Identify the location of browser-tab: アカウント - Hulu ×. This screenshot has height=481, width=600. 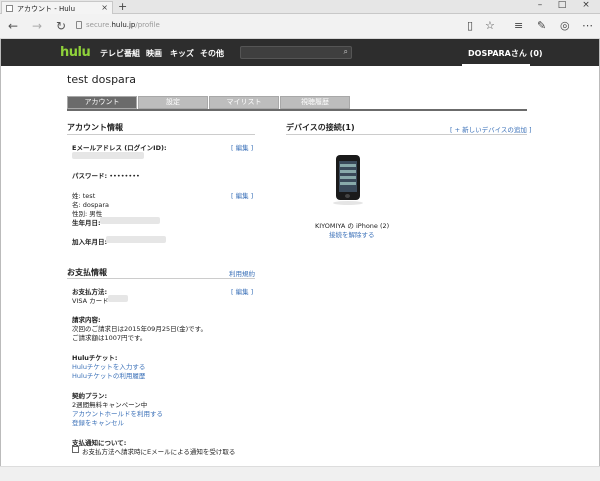
(57, 7).